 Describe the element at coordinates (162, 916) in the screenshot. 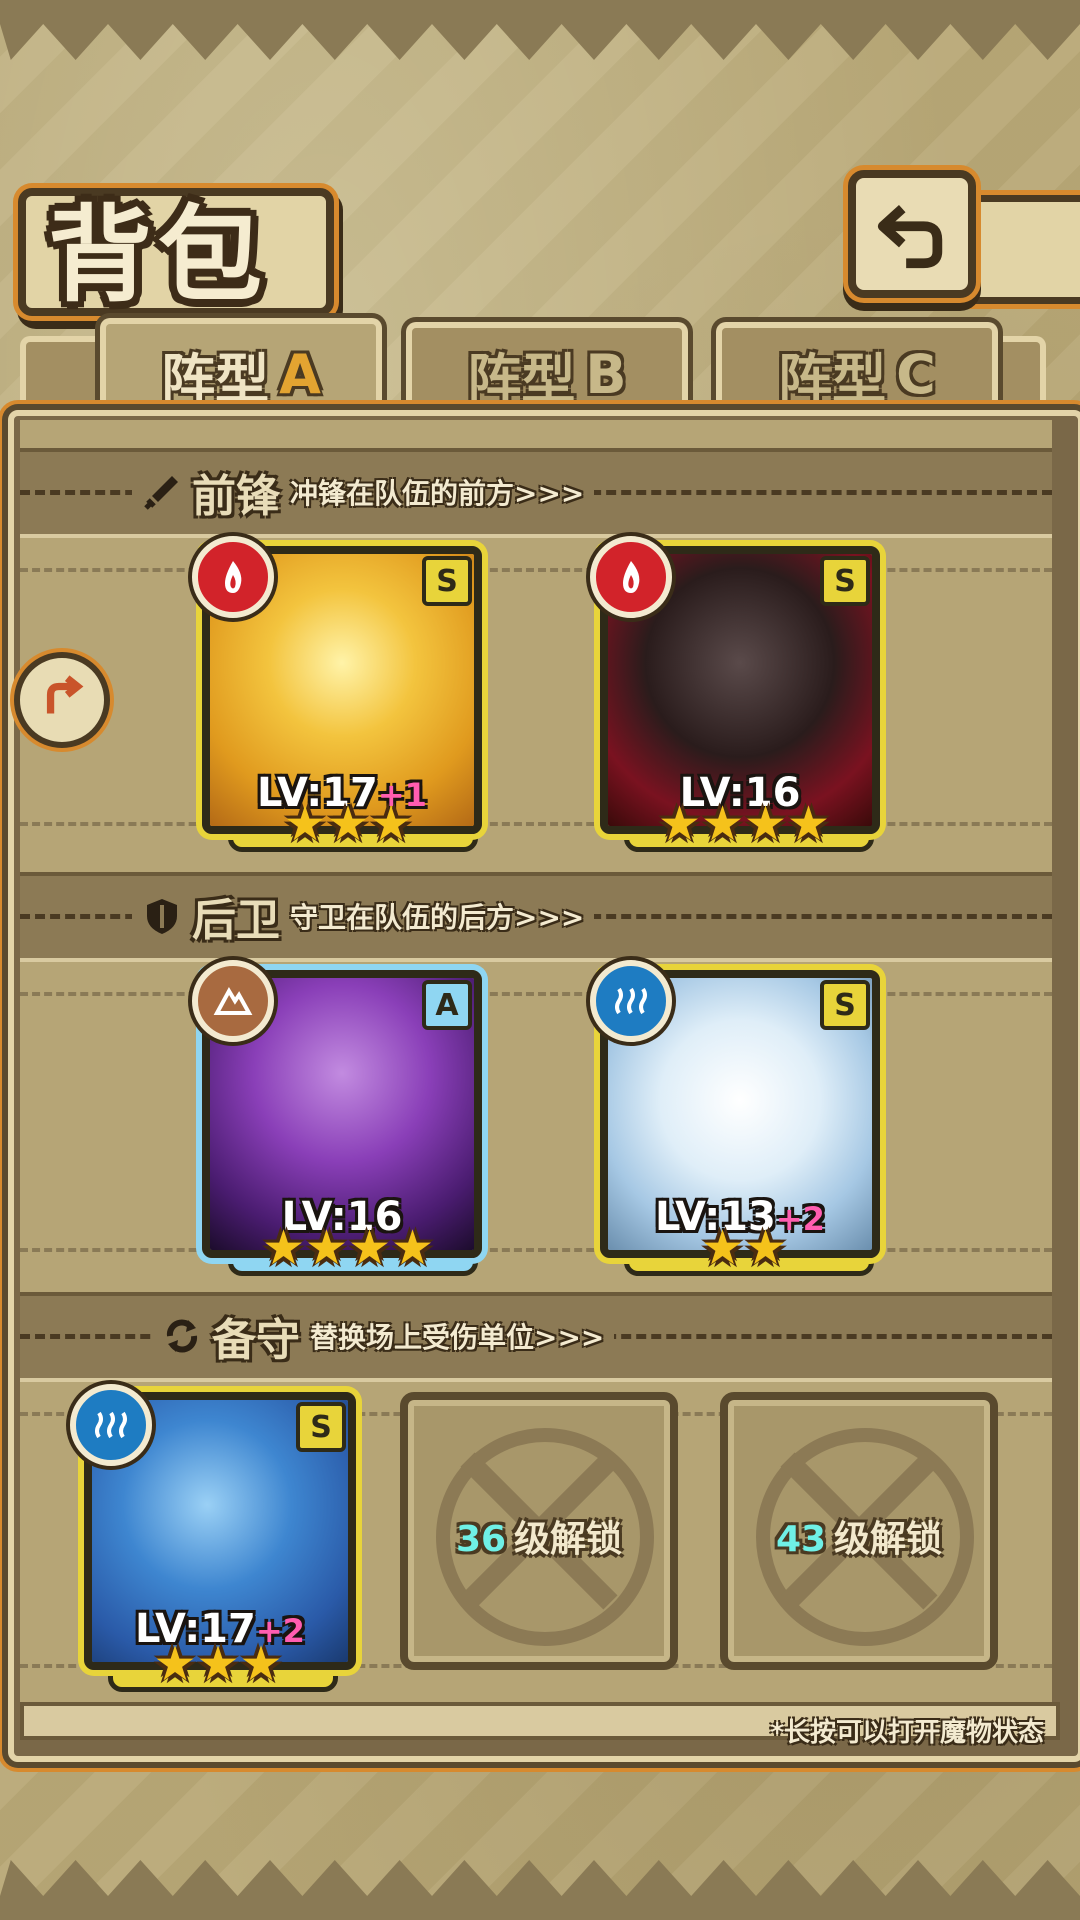

I see `shield-icon` at that location.